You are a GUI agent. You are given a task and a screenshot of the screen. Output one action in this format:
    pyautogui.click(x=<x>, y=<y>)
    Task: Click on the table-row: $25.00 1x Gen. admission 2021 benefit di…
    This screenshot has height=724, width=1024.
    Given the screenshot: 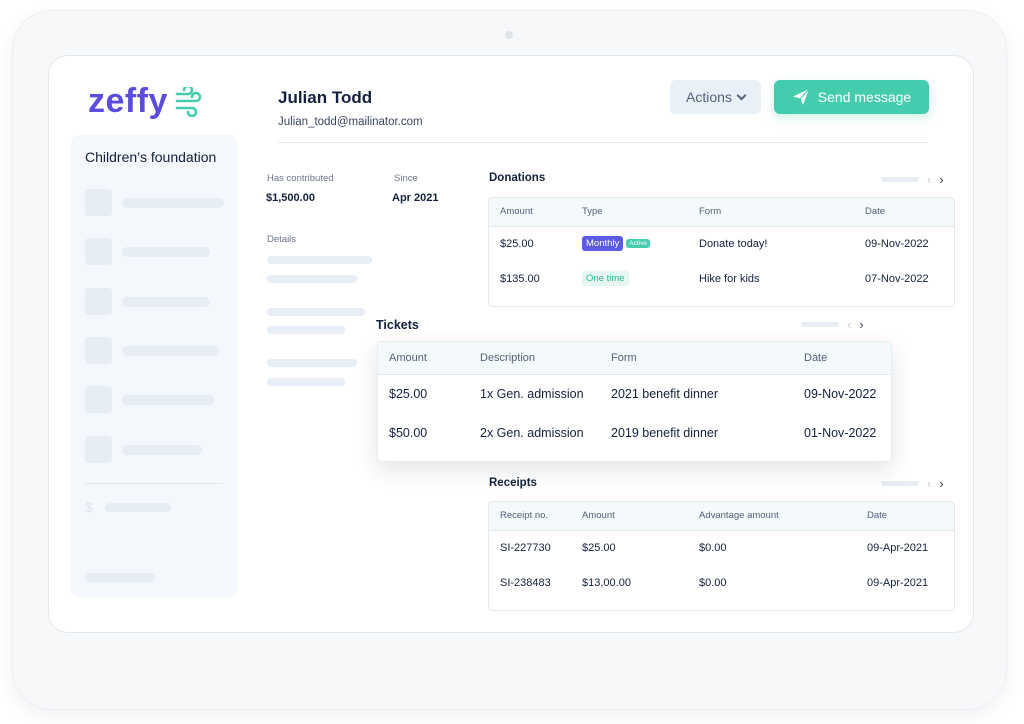 What is the action you would take?
    pyautogui.click(x=634, y=393)
    